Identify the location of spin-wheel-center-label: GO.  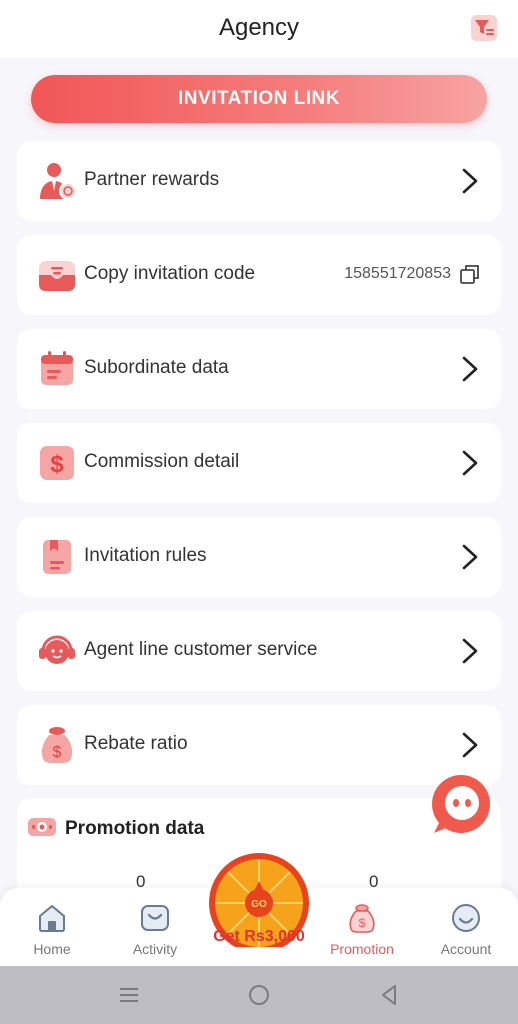
(259, 904).